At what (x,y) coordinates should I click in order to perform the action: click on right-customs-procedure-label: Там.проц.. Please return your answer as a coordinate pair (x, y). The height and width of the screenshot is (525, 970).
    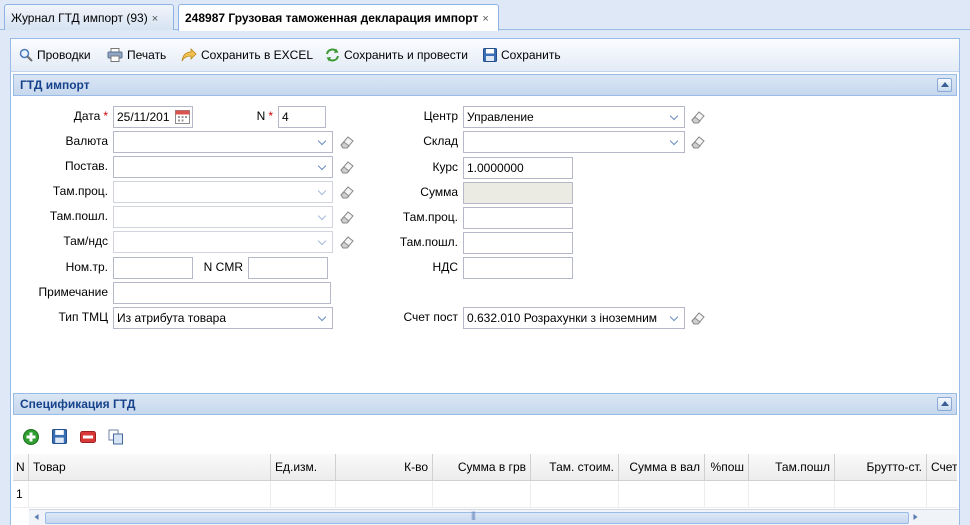
    Looking at the image, I should click on (430, 217).